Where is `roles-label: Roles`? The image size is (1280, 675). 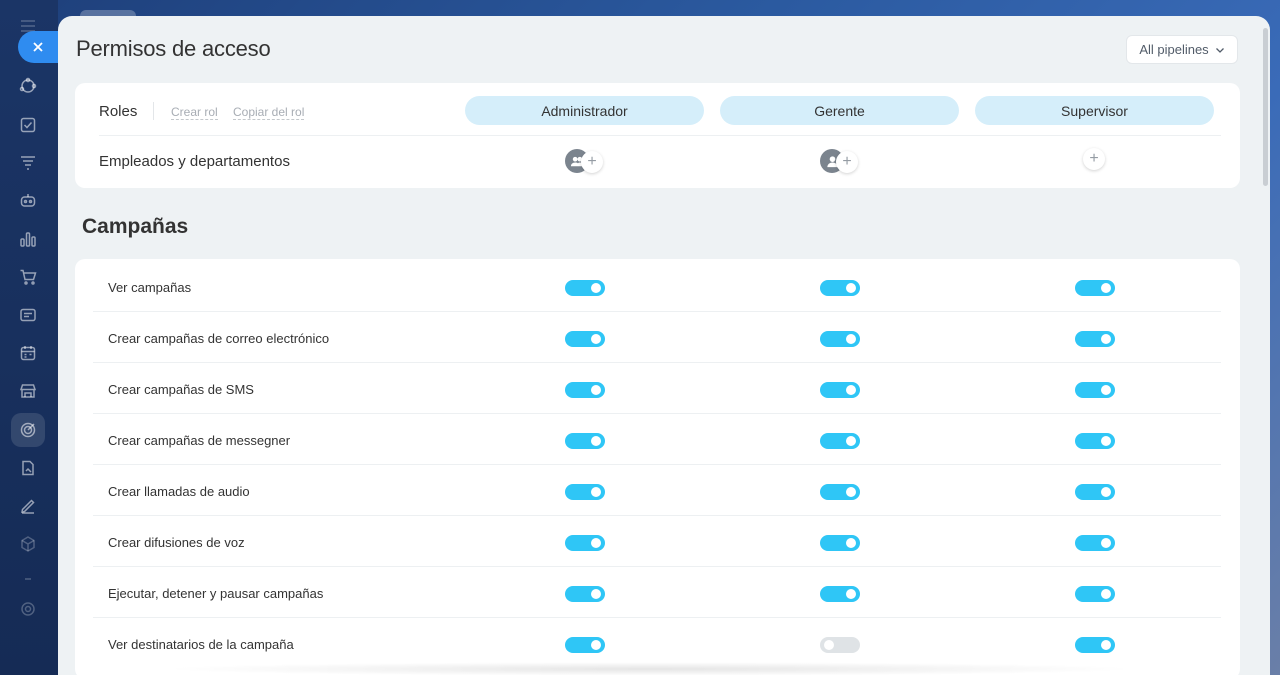
roles-label: Roles is located at coordinates (118, 111).